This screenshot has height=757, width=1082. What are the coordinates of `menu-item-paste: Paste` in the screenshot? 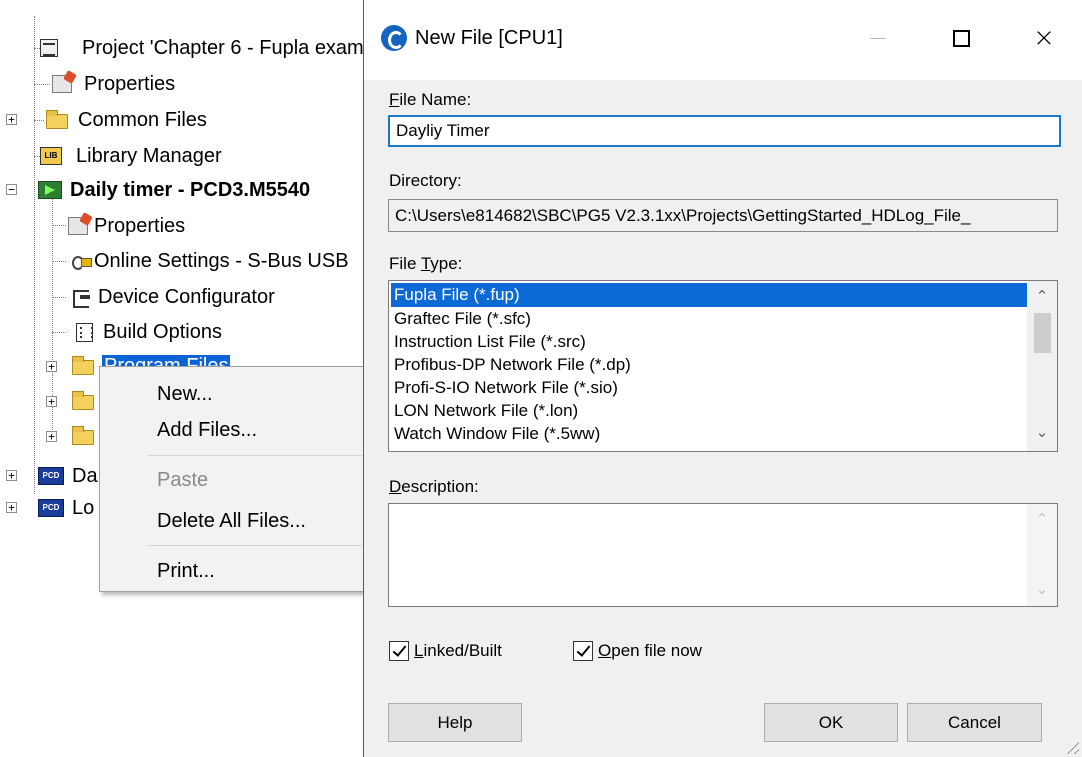 It's located at (182, 480).